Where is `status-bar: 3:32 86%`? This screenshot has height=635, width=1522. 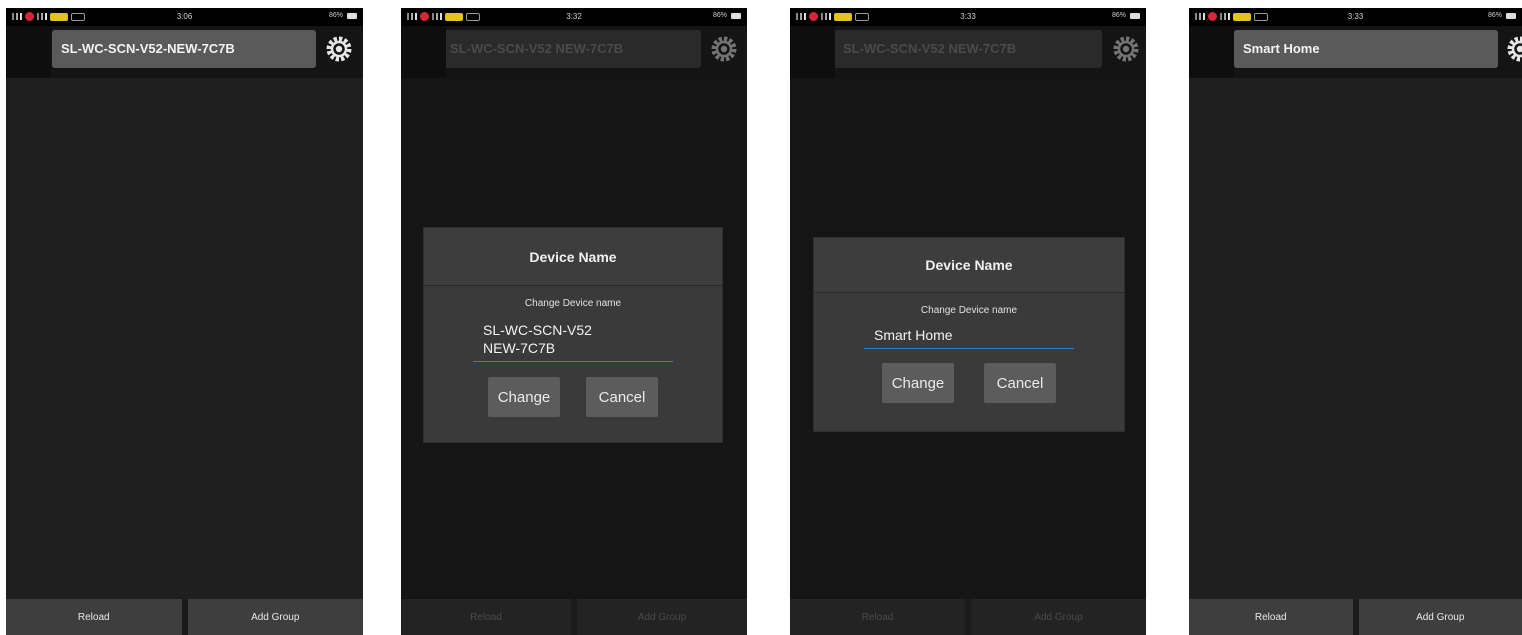
status-bar: 3:32 86% is located at coordinates (574, 17).